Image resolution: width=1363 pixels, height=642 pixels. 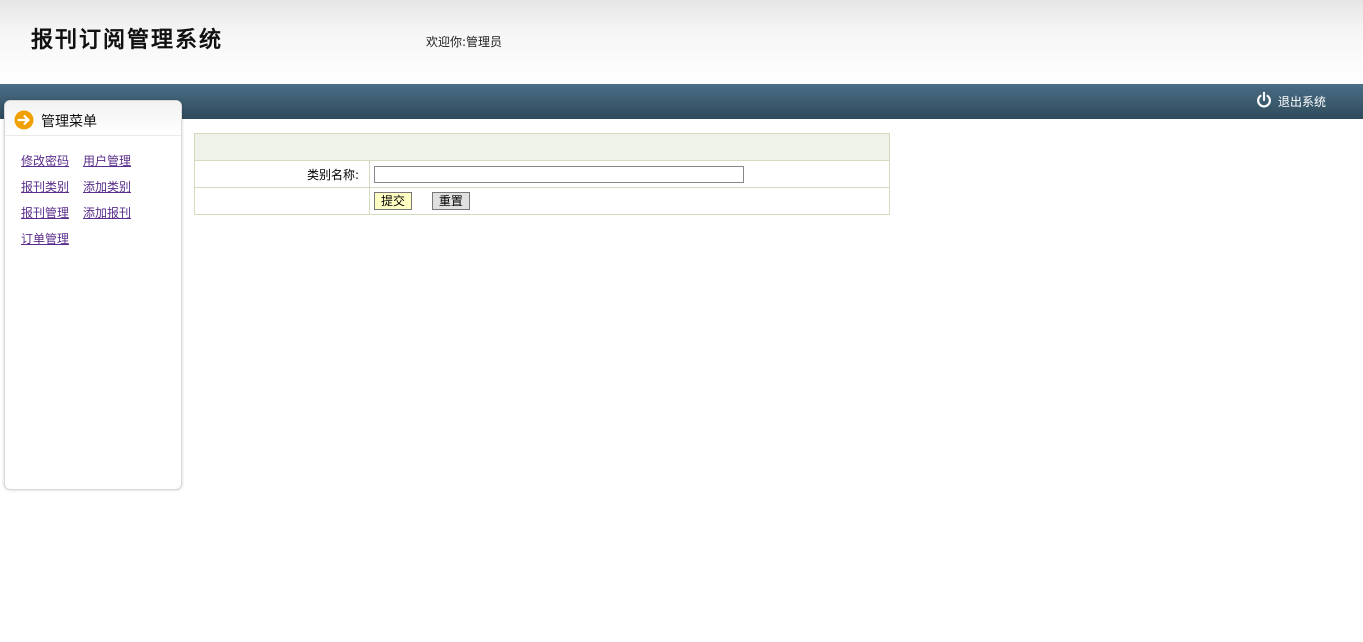 I want to click on logout-button: 退出系统, so click(x=1290, y=100).